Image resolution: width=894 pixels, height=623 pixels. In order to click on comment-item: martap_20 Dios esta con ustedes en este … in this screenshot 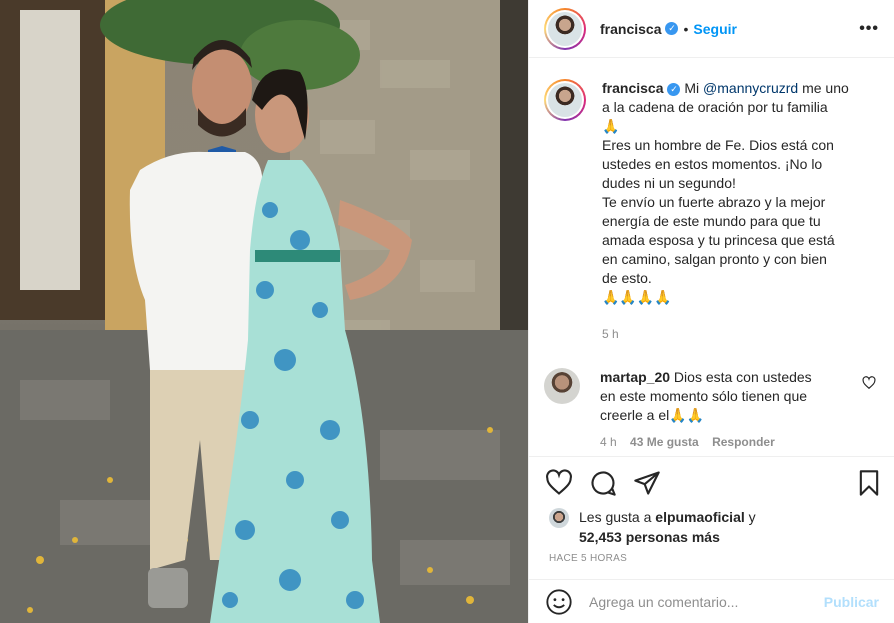, I will do `click(712, 410)`.